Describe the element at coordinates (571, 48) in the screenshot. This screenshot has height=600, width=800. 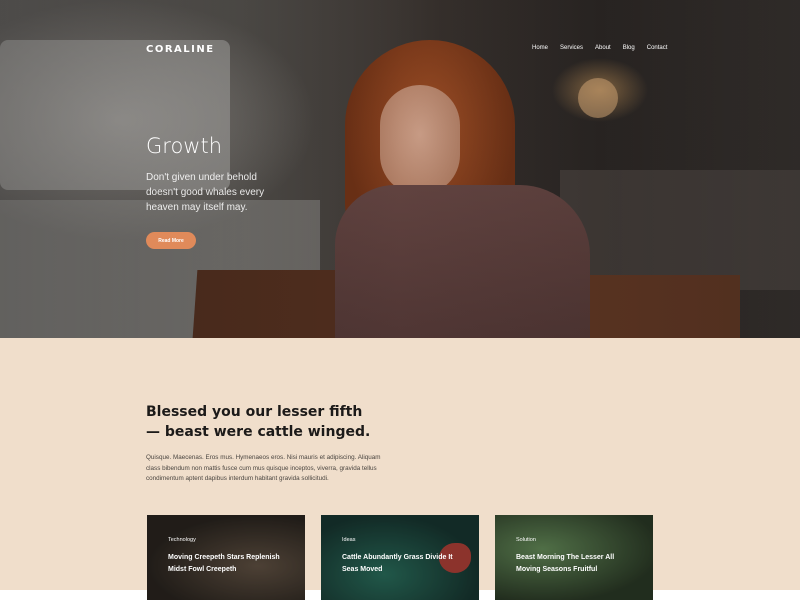
I see `nav-item-services: Services` at that location.